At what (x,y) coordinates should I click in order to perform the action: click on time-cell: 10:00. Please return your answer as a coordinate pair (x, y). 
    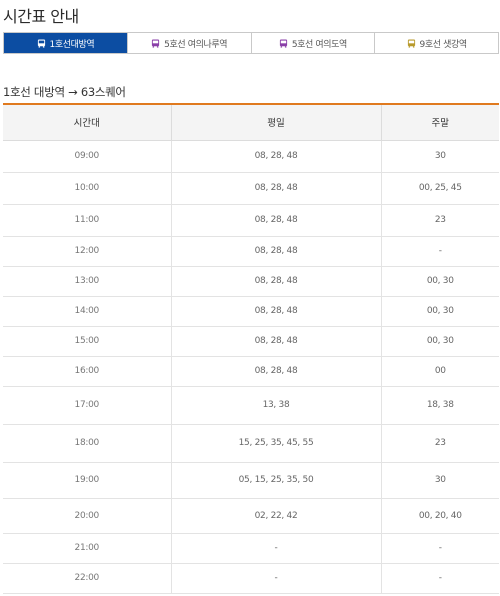
    Looking at the image, I should click on (87, 188).